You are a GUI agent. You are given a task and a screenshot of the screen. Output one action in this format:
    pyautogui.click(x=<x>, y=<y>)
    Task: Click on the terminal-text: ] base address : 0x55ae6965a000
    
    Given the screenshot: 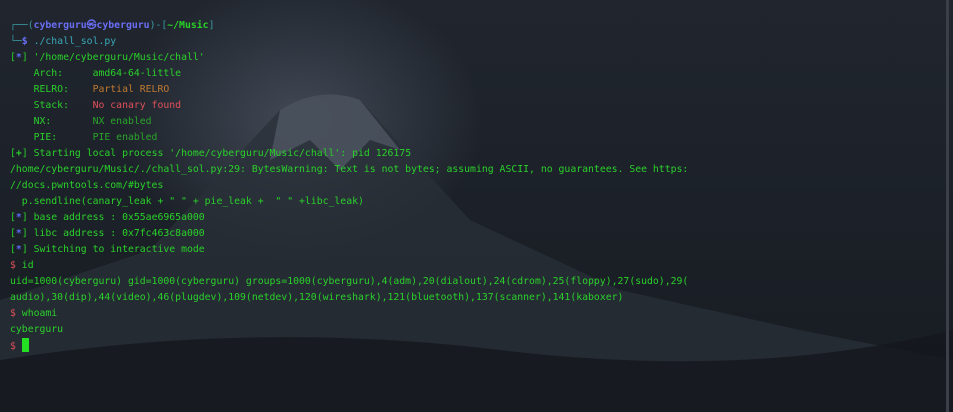 What is the action you would take?
    pyautogui.click(x=113, y=217)
    